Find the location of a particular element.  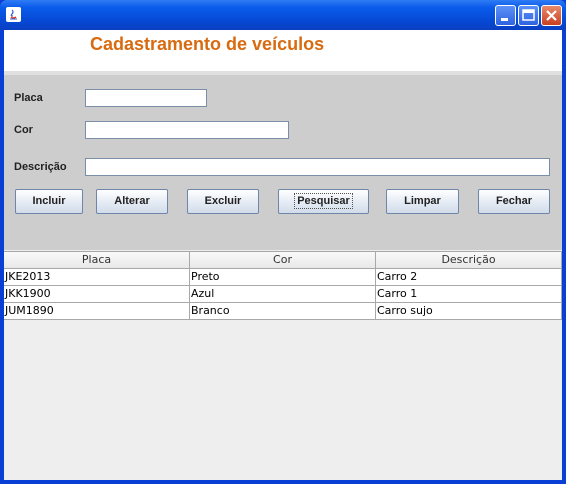

placa-input is located at coordinates (146, 98).